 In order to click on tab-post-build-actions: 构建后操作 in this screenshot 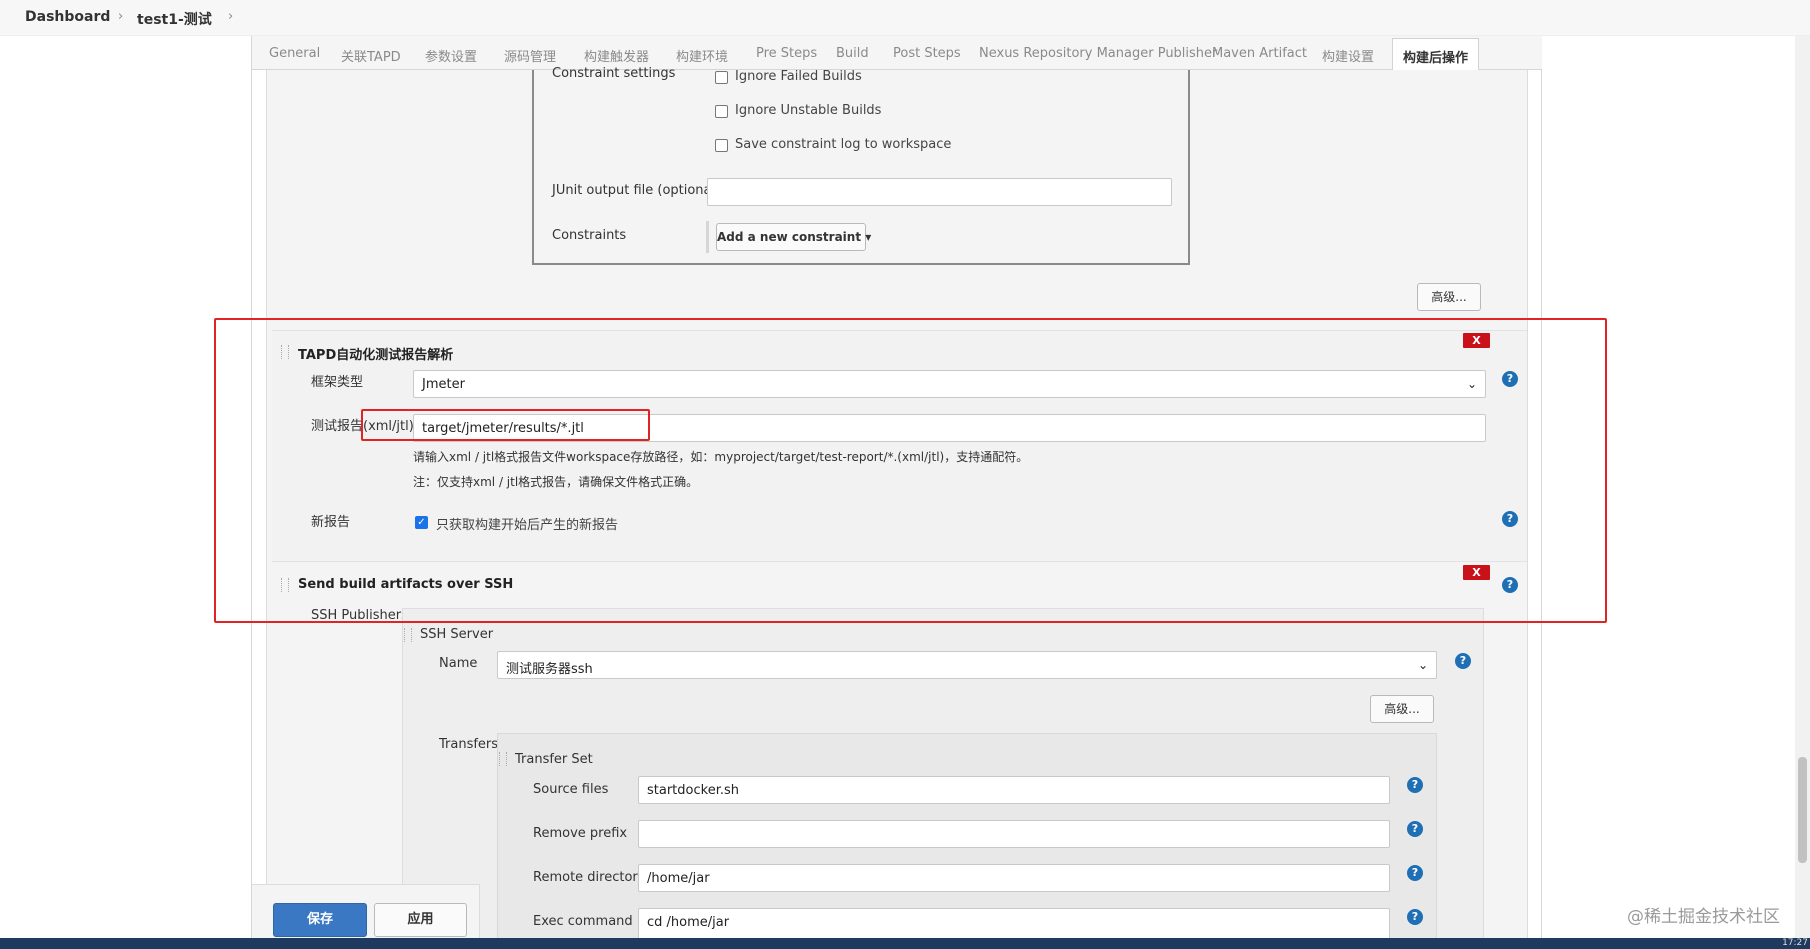, I will do `click(1436, 54)`.